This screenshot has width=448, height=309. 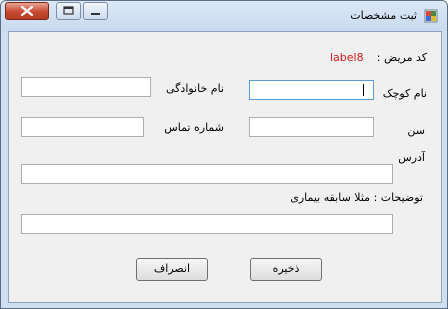 I want to click on save-button: ذخیره, so click(x=286, y=269).